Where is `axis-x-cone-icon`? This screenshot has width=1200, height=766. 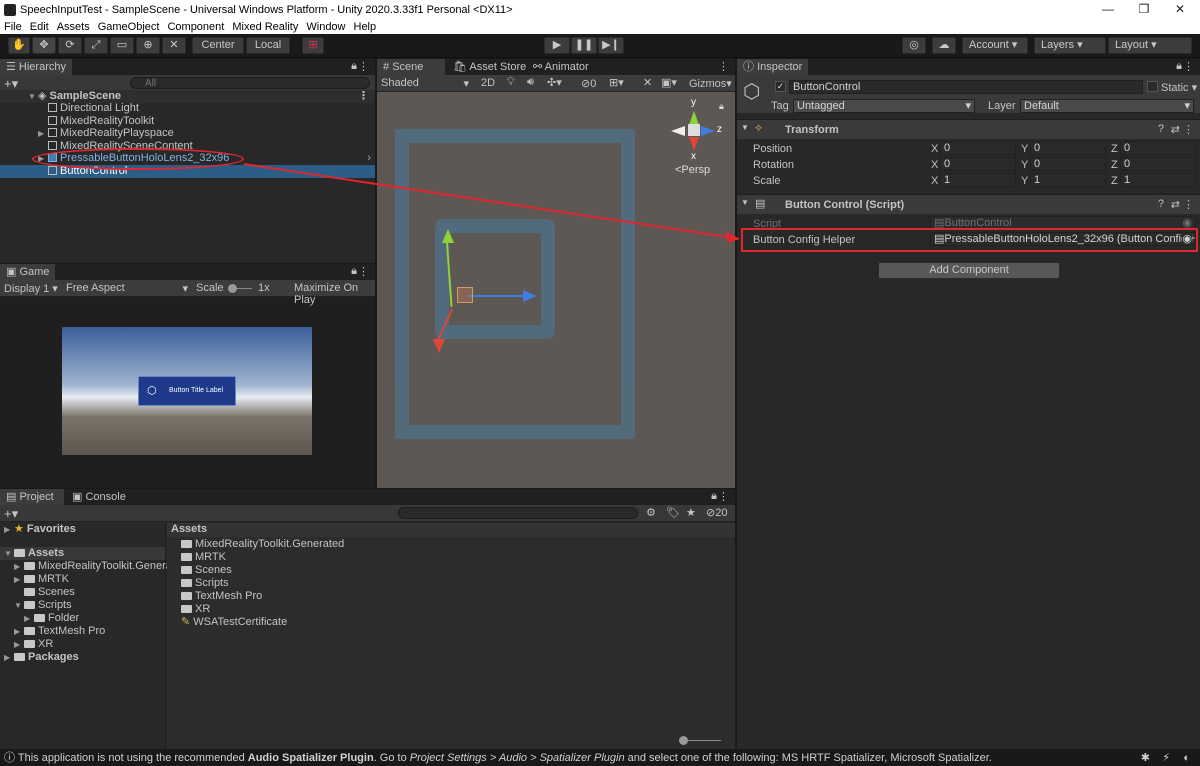 axis-x-cone-icon is located at coordinates (694, 144).